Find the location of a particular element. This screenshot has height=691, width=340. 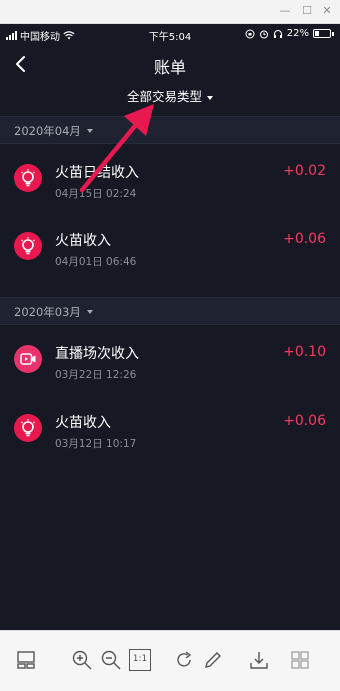

orientation-lock-icon is located at coordinates (250, 33).